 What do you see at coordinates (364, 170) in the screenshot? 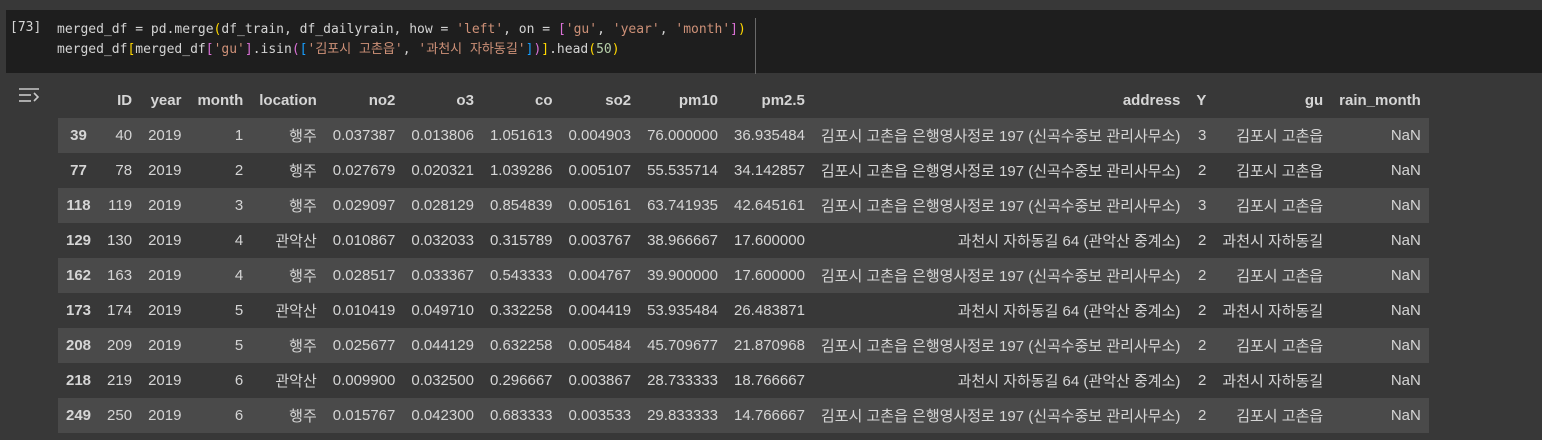
I see `table-cell: 0.027679` at bounding box center [364, 170].